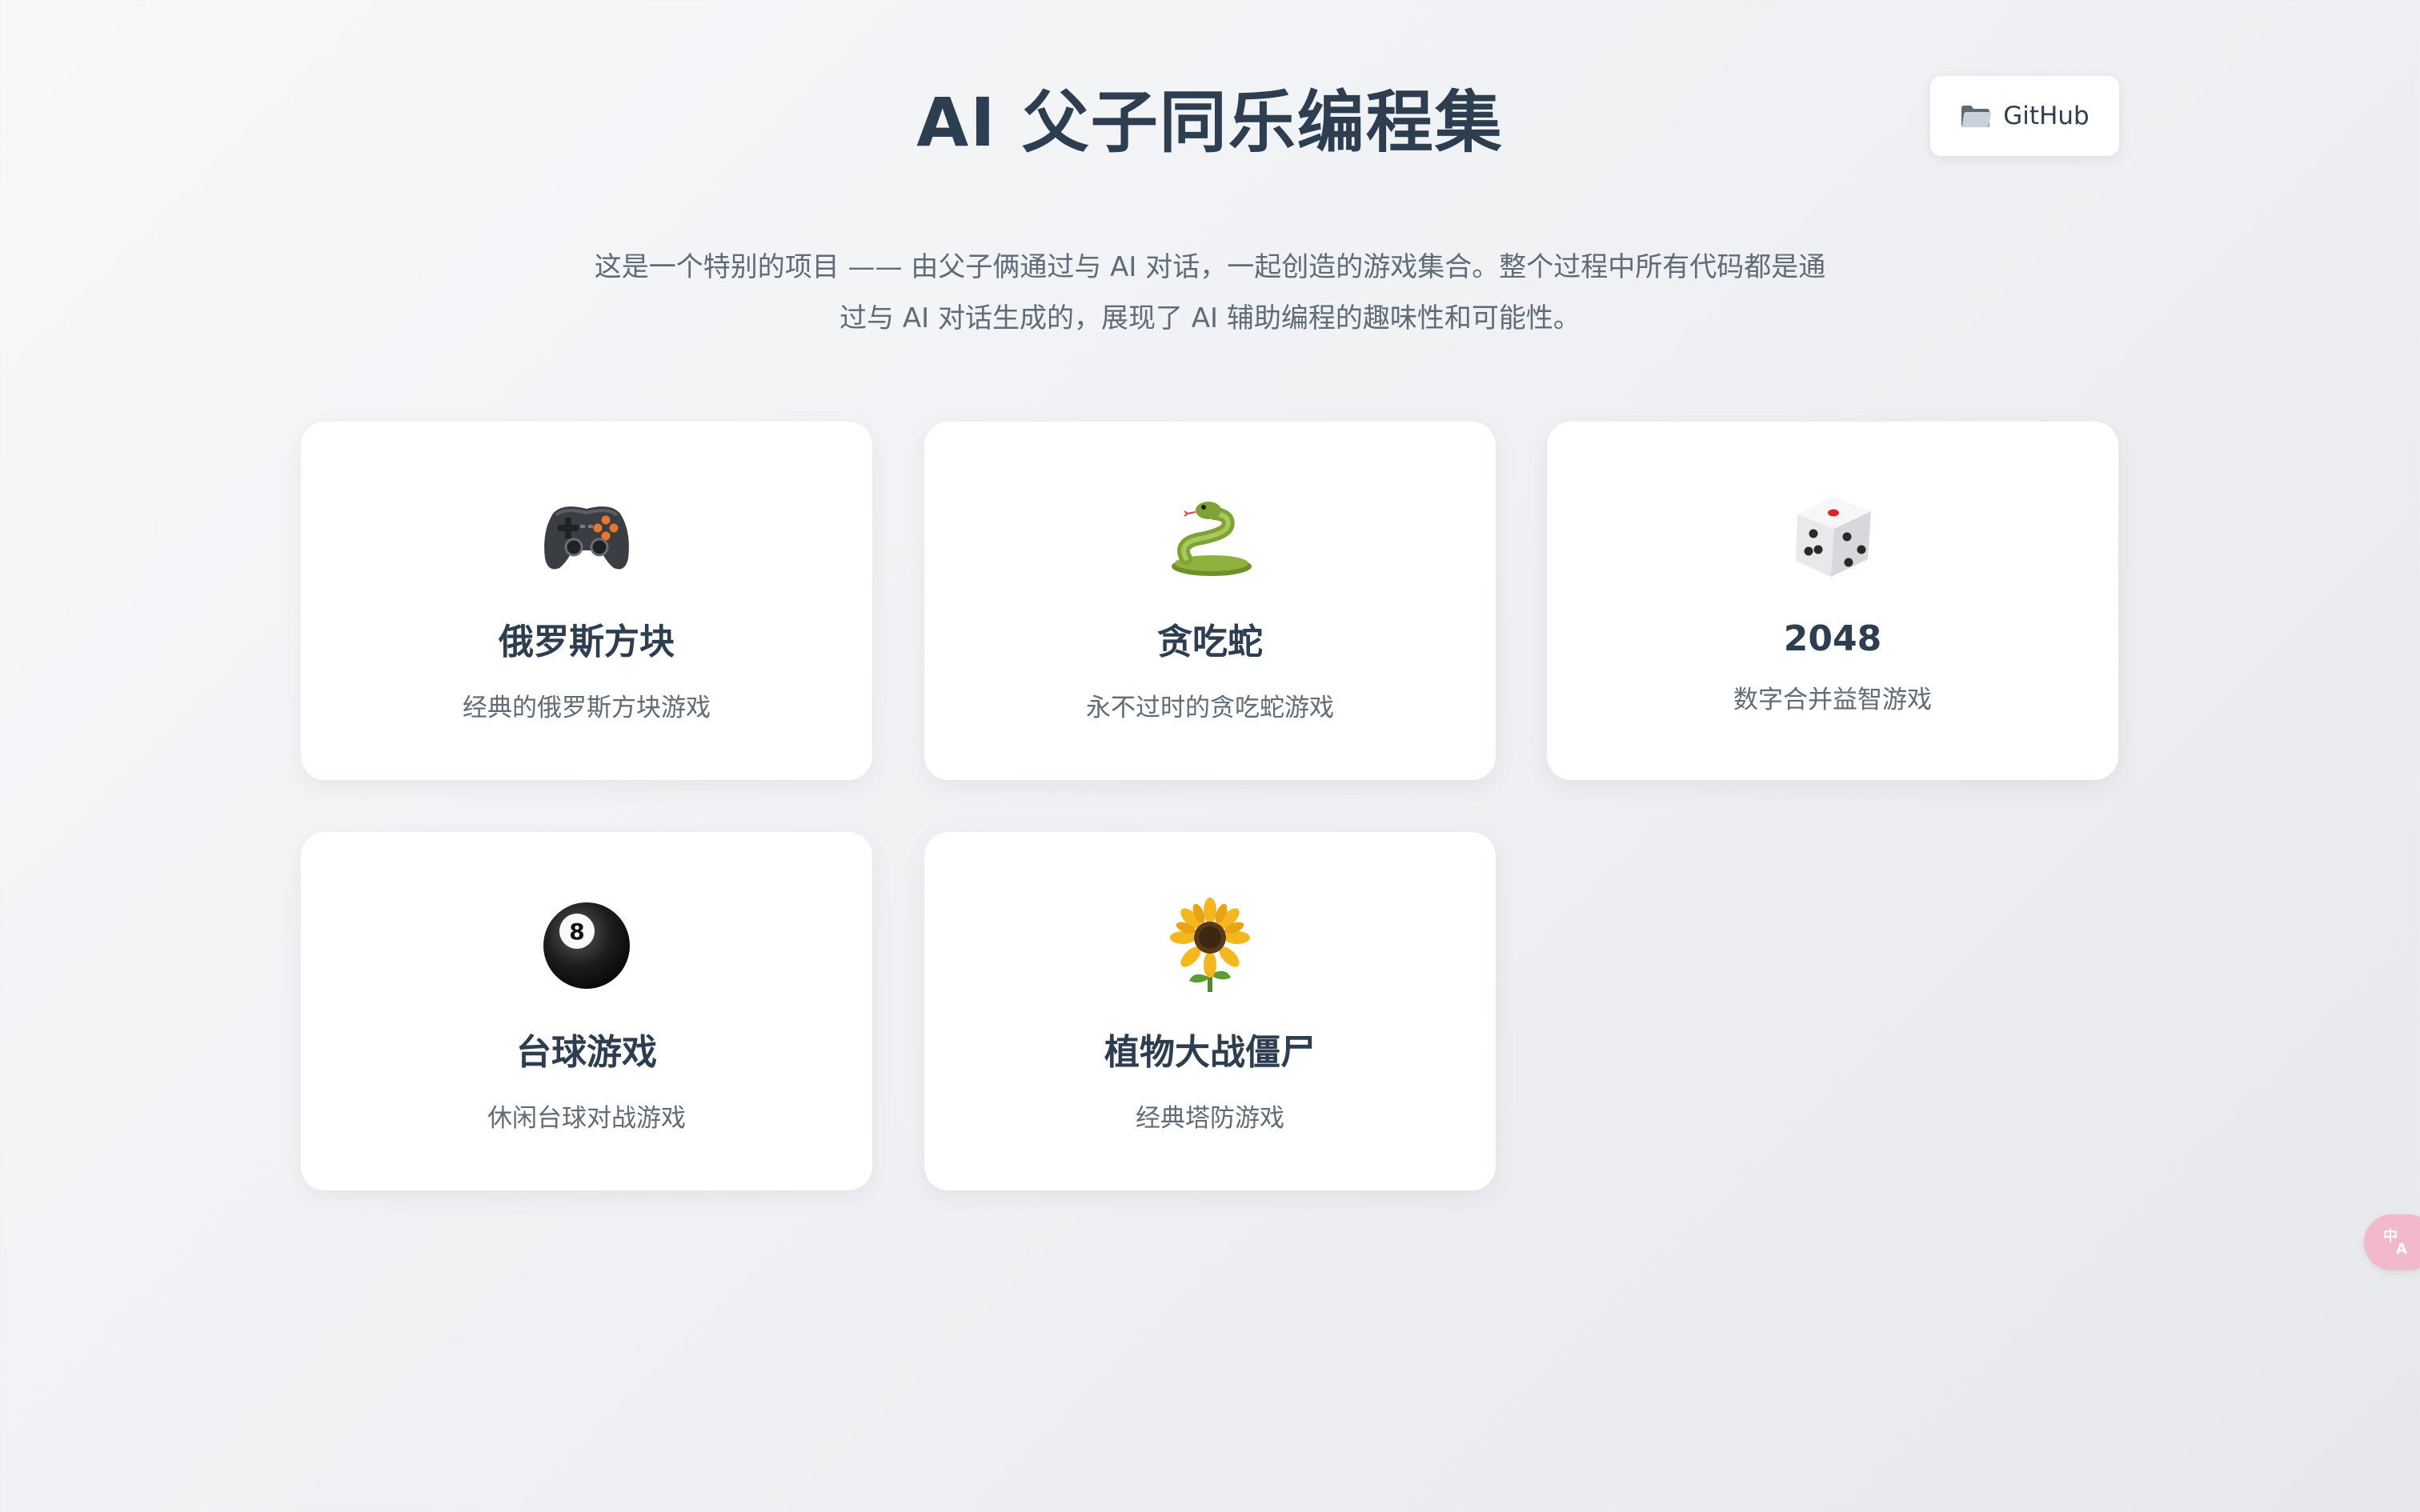 This screenshot has height=1512, width=2420. Describe the element at coordinates (1210, 1052) in the screenshot. I see `card-title: 植物大战僵尸` at that location.